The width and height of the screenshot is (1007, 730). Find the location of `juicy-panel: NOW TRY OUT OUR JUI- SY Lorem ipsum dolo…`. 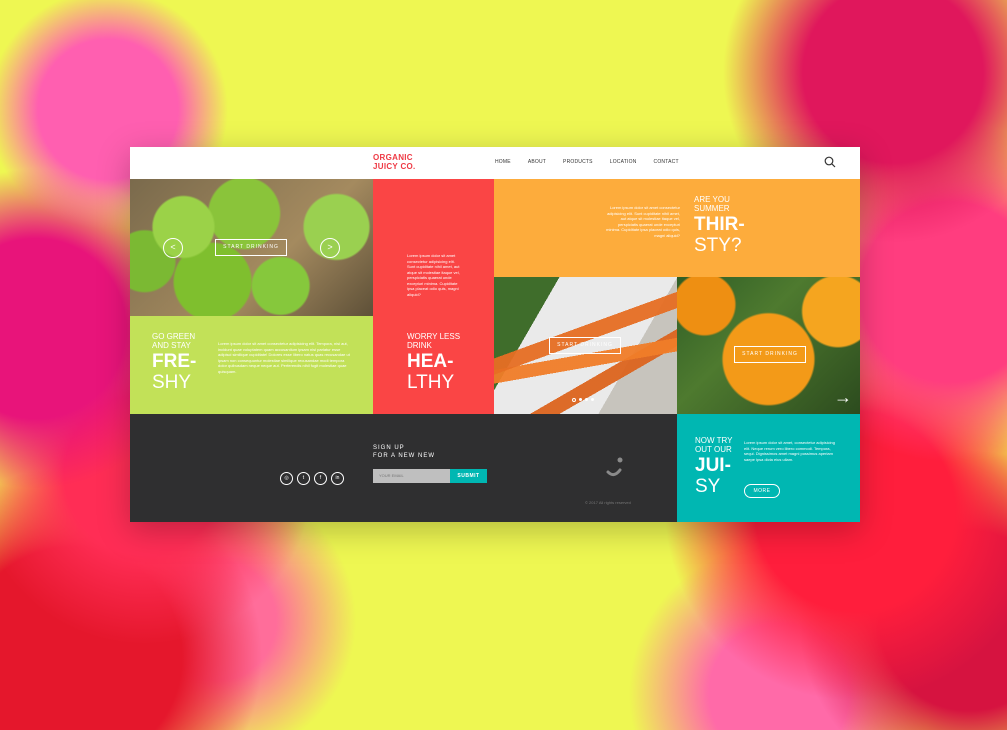

juicy-panel: NOW TRY OUT OUR JUI- SY Lorem ipsum dolo… is located at coordinates (768, 468).